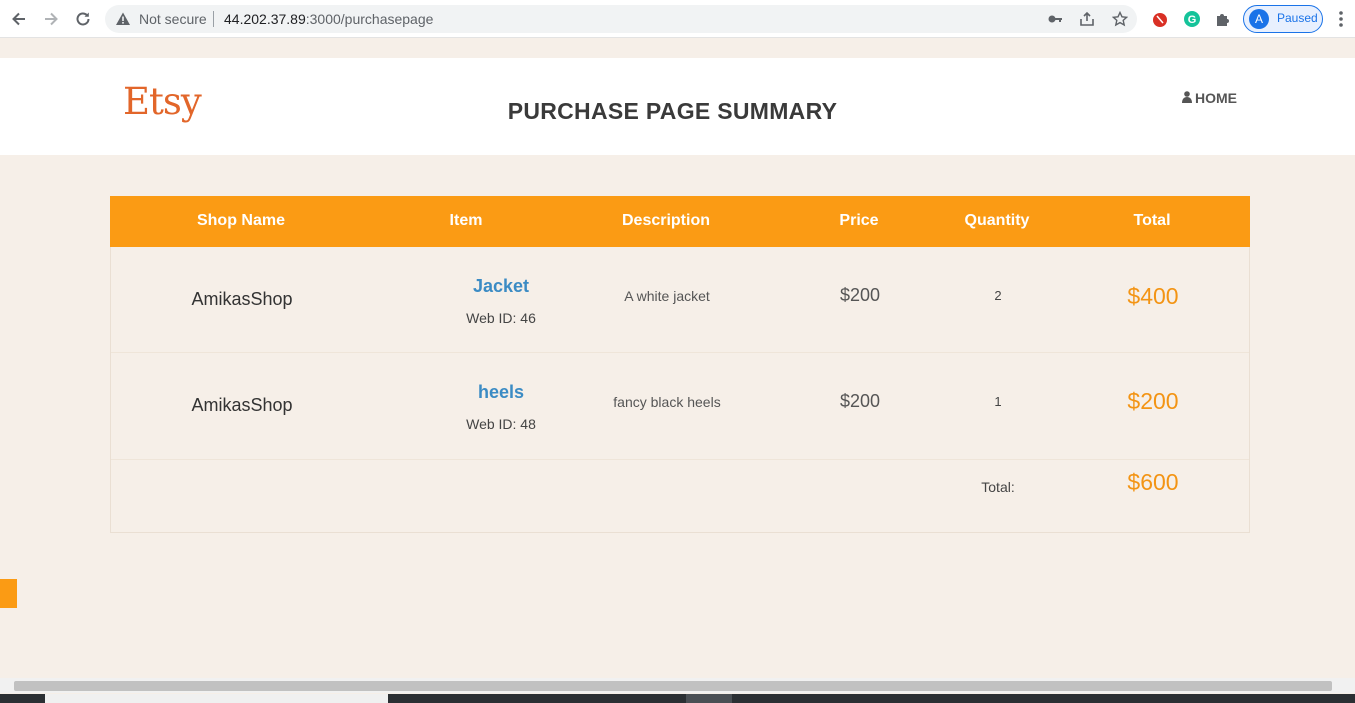  What do you see at coordinates (1223, 19) in the screenshot?
I see `extensions-puzzle-icon` at bounding box center [1223, 19].